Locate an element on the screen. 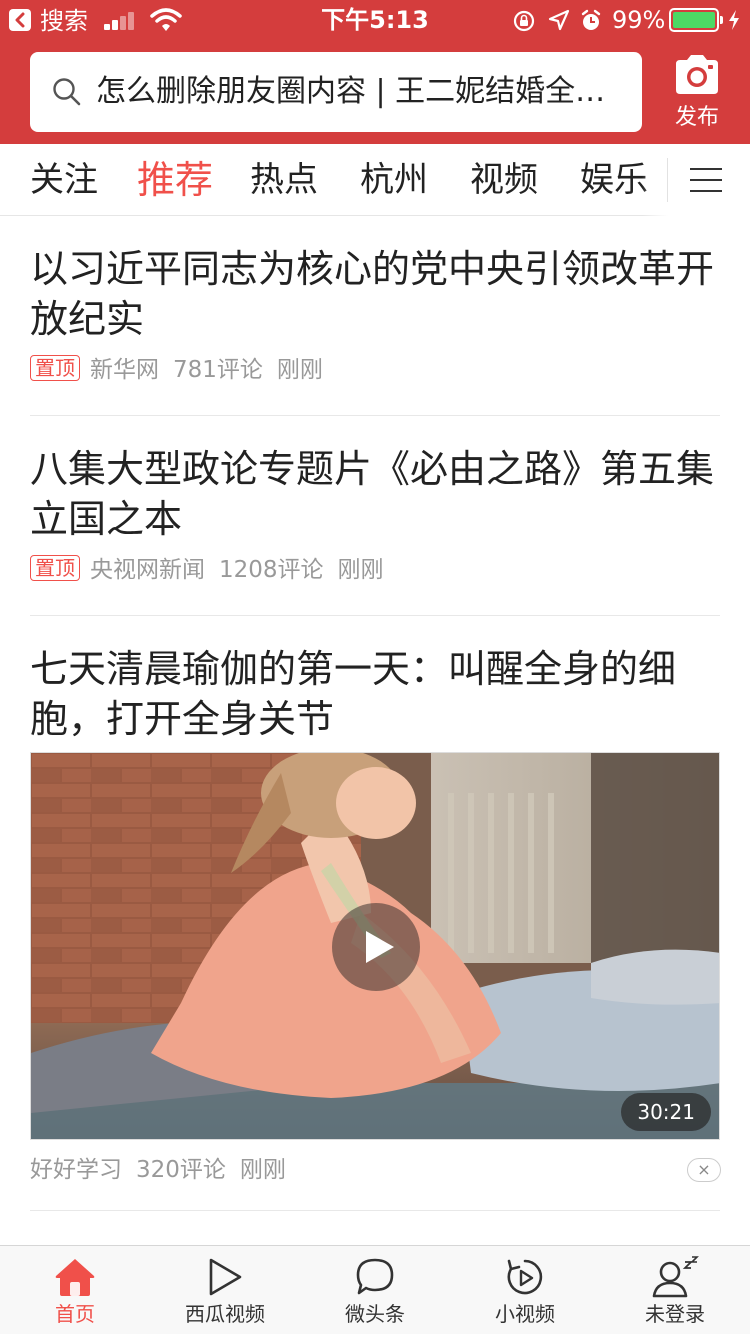 The height and width of the screenshot is (1334, 750). tabbar-short-video: 小视频 is located at coordinates (525, 1290).